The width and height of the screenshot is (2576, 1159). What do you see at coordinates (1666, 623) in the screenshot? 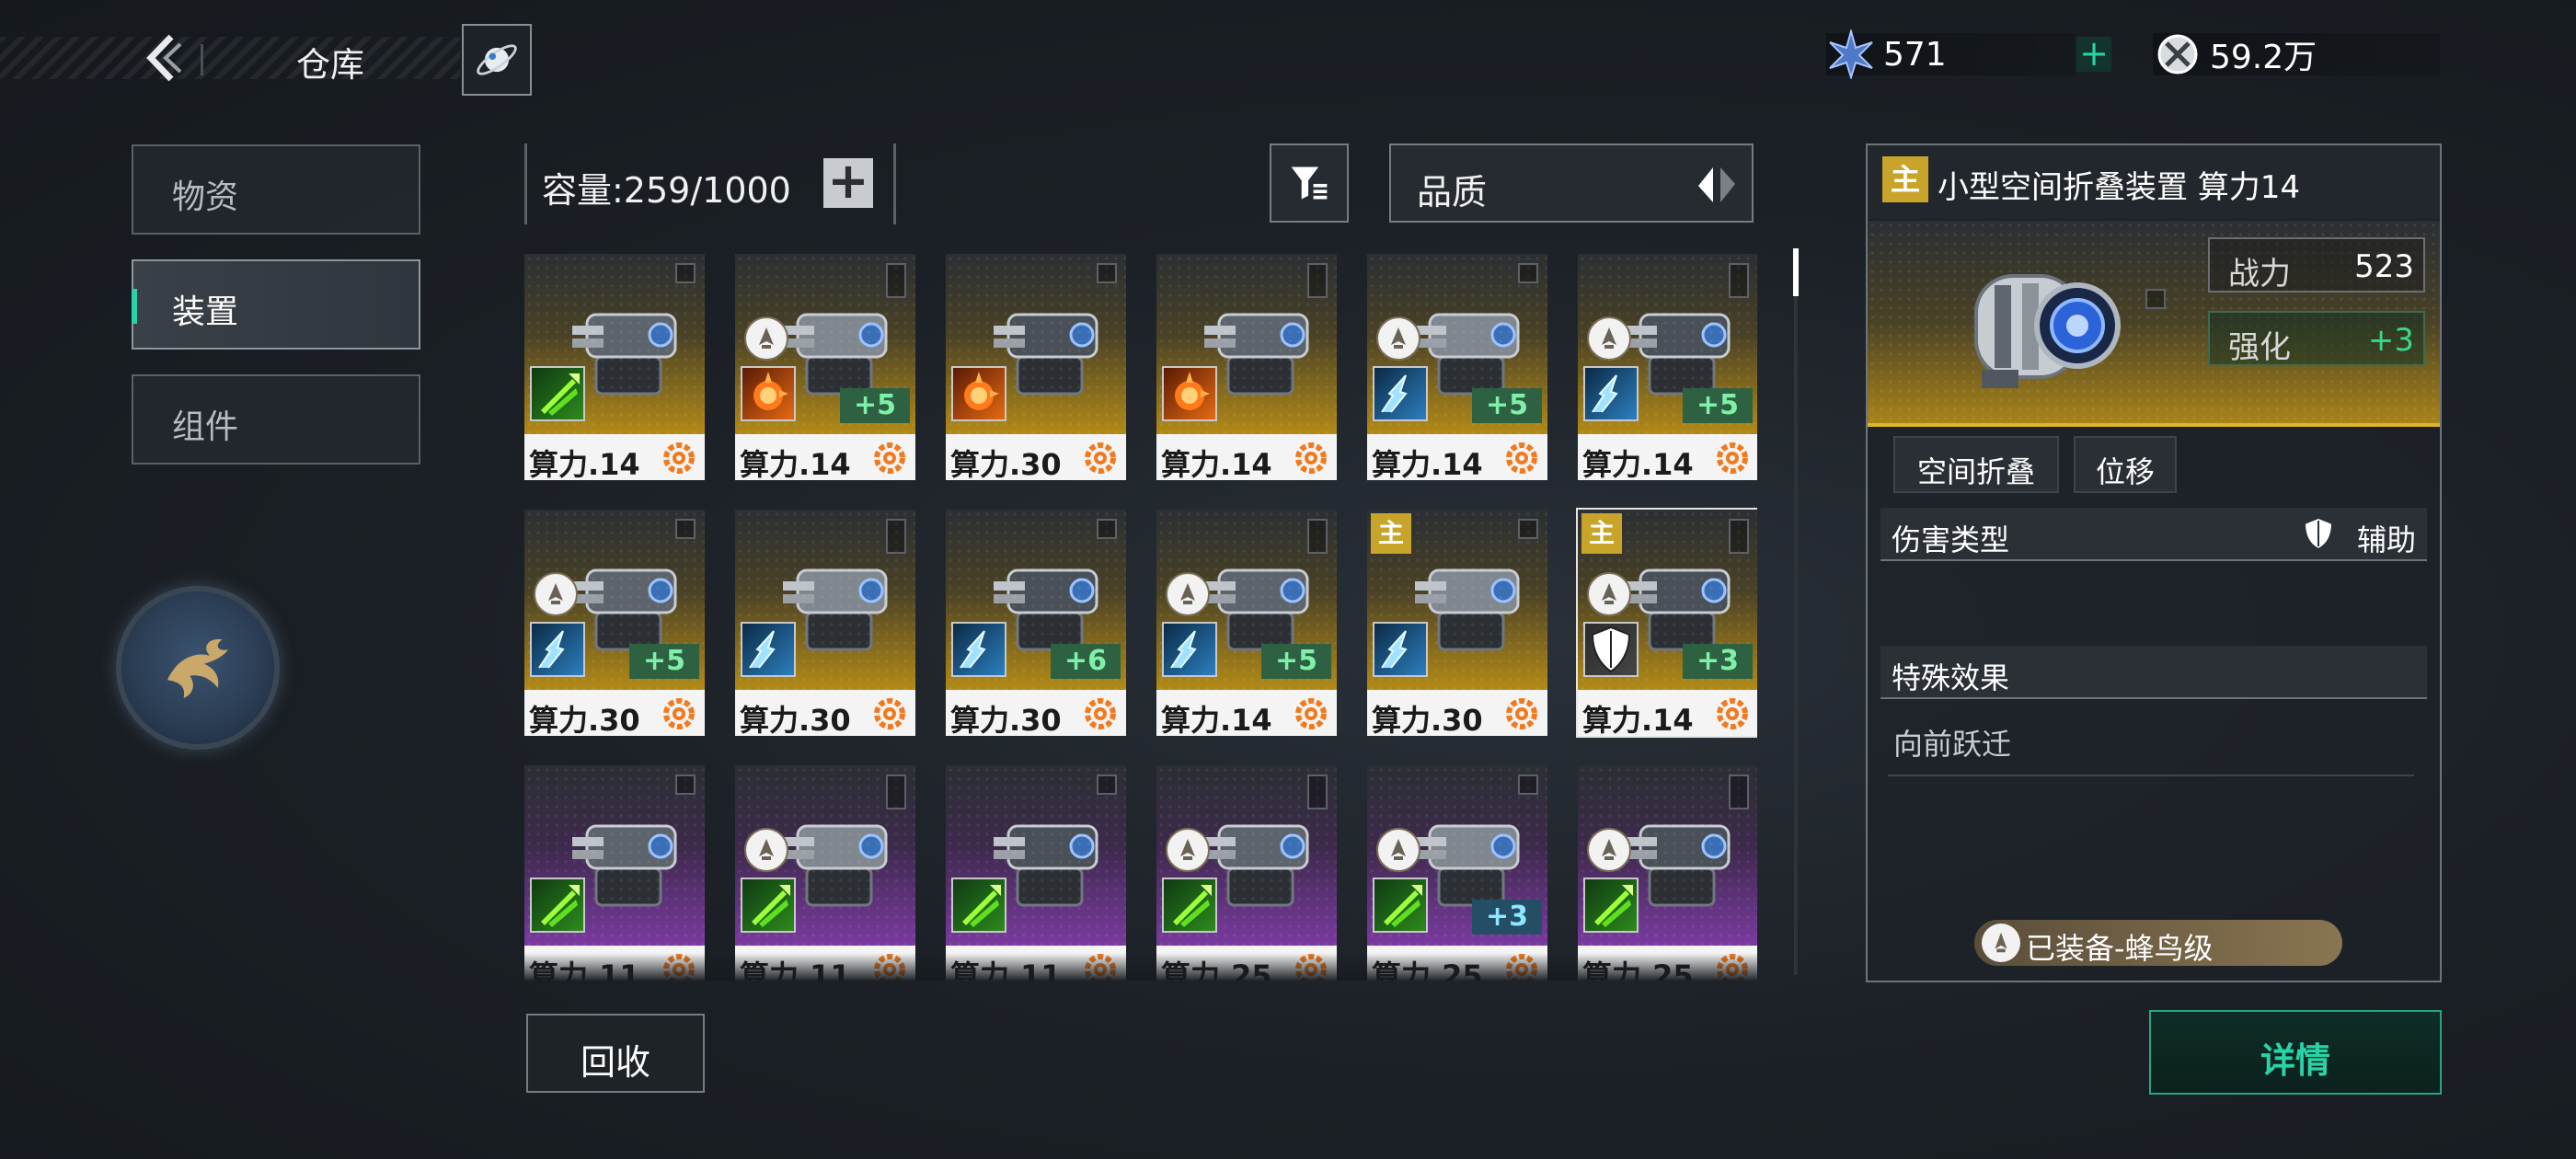
I see `device-card: 主 +3 算力.14` at bounding box center [1666, 623].